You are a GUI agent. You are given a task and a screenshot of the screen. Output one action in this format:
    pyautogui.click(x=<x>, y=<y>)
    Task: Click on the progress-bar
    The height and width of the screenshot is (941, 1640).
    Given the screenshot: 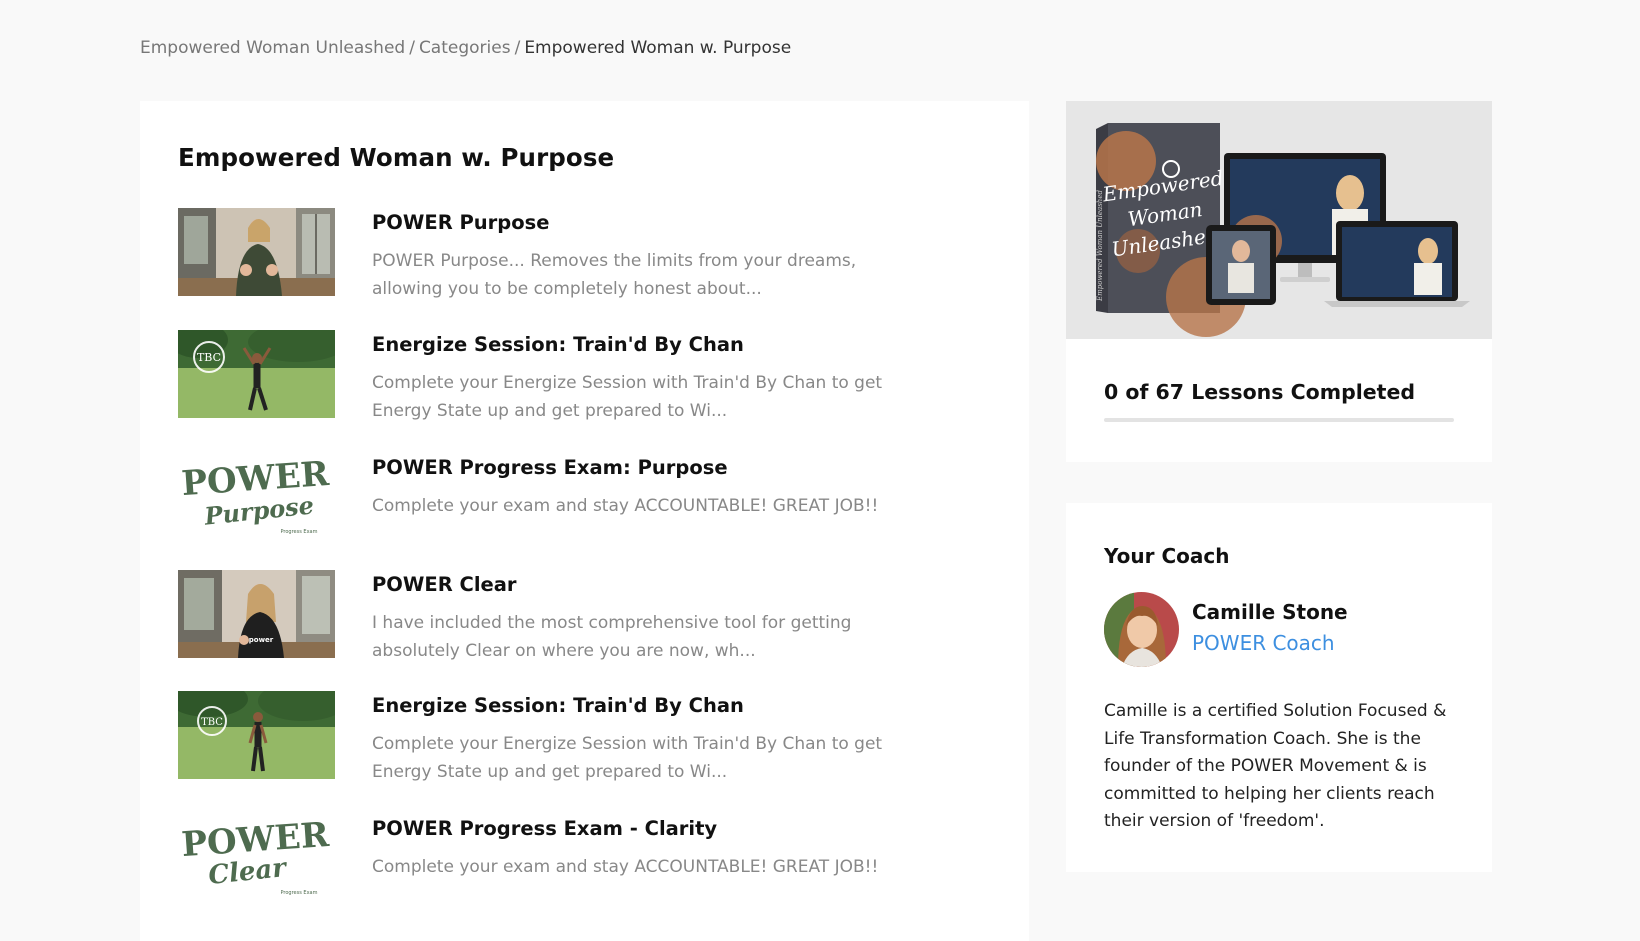 What is the action you would take?
    pyautogui.click(x=1279, y=420)
    